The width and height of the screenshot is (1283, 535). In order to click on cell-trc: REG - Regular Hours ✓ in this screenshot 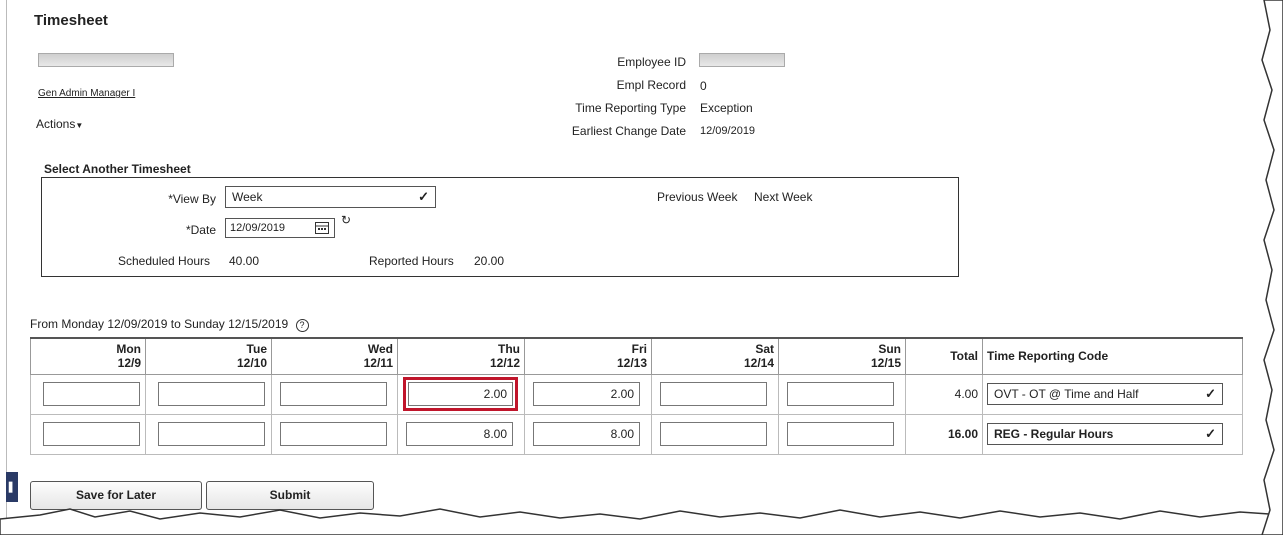, I will do `click(1112, 434)`.